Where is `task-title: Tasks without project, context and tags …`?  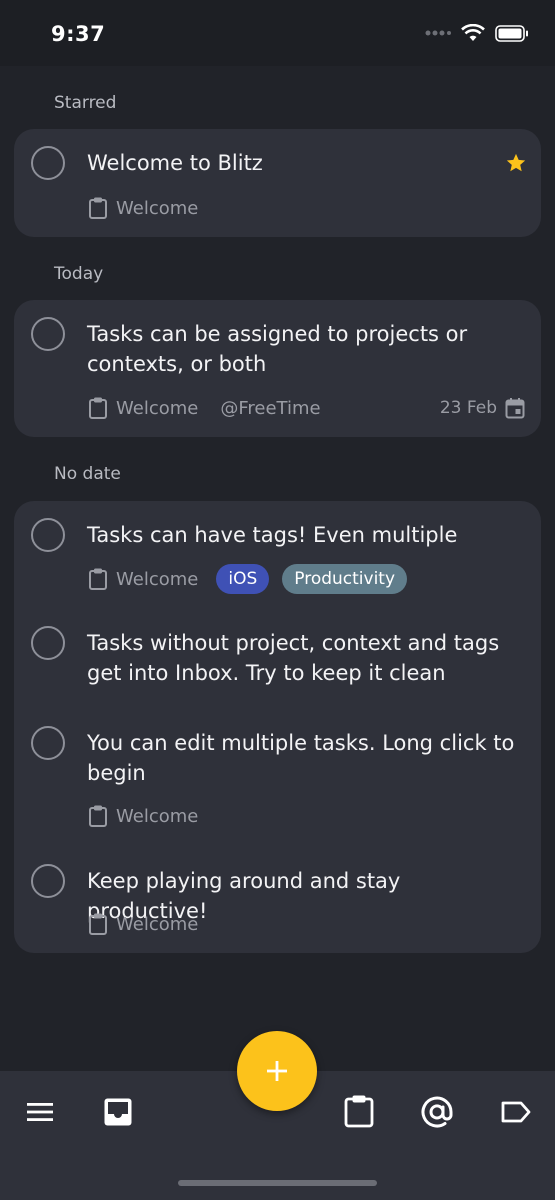 task-title: Tasks without project, context and tags … is located at coordinates (293, 658).